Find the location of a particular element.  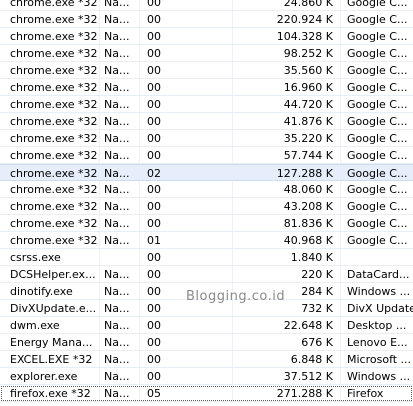

process-memory: 16.960 K is located at coordinates (308, 87).